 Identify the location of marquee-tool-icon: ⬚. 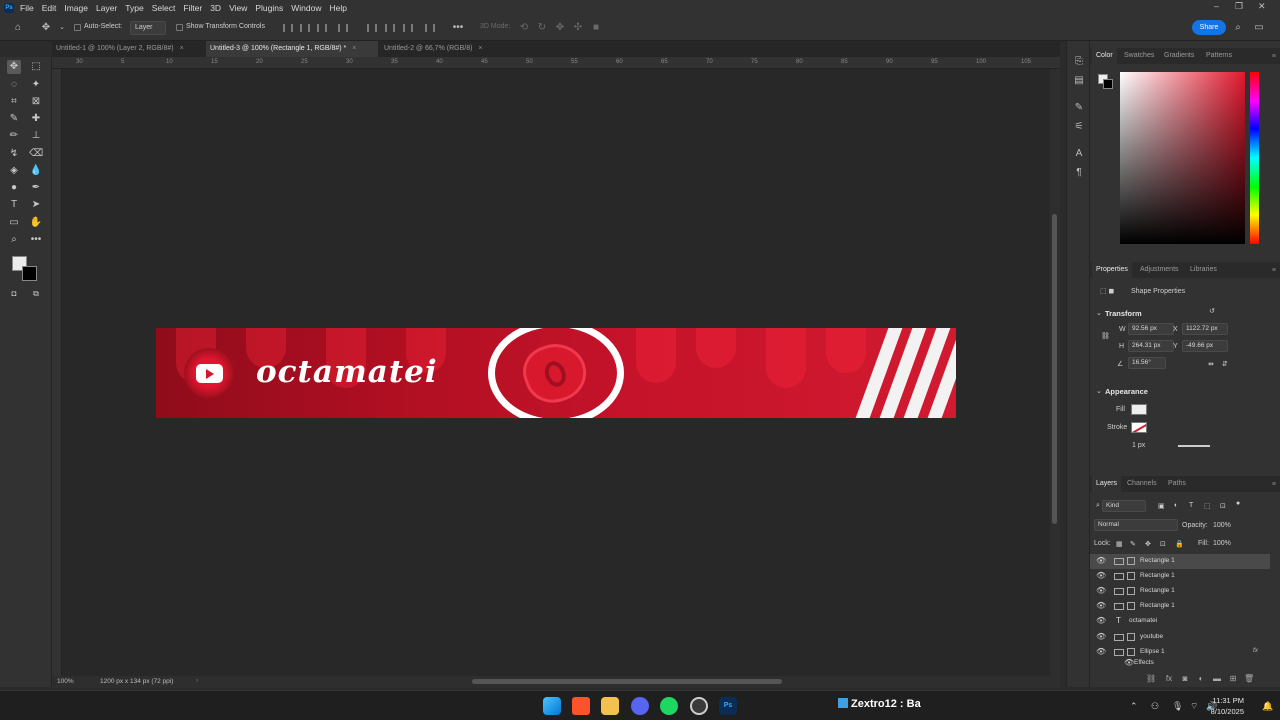
(36, 67).